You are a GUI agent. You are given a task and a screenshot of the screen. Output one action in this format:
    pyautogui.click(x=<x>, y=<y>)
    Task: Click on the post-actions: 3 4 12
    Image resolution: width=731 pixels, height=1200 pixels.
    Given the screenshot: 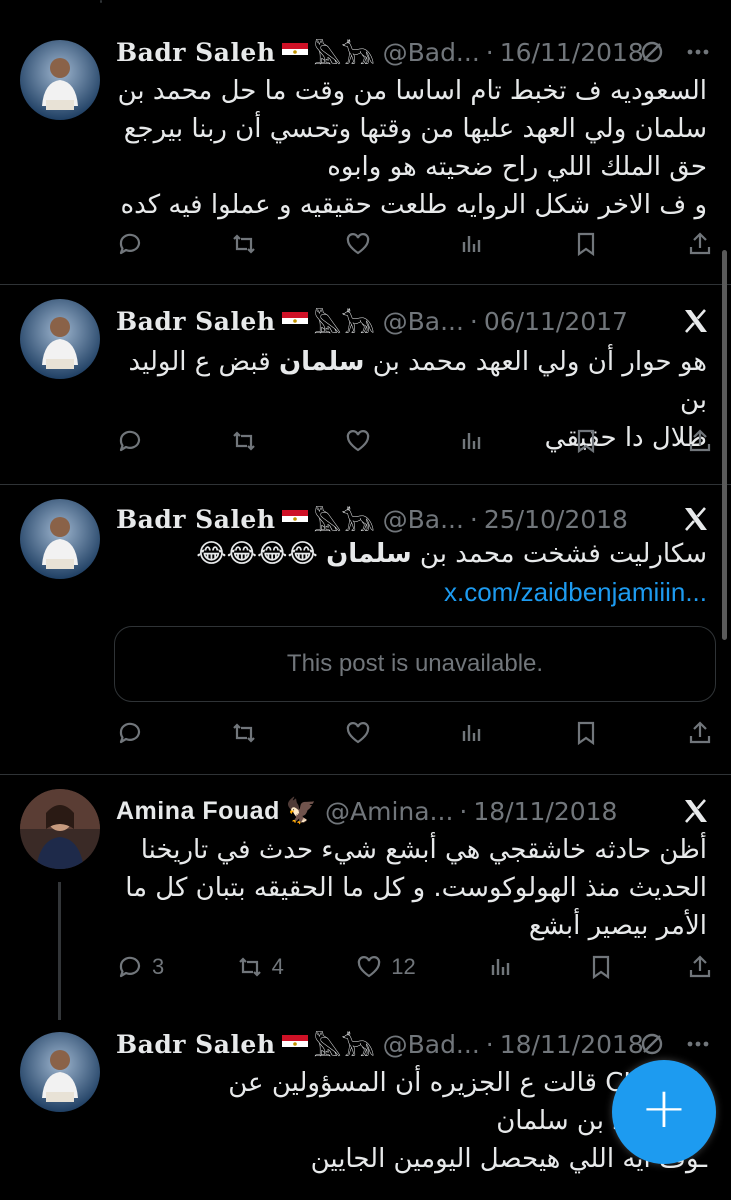 What is the action you would take?
    pyautogui.click(x=415, y=967)
    